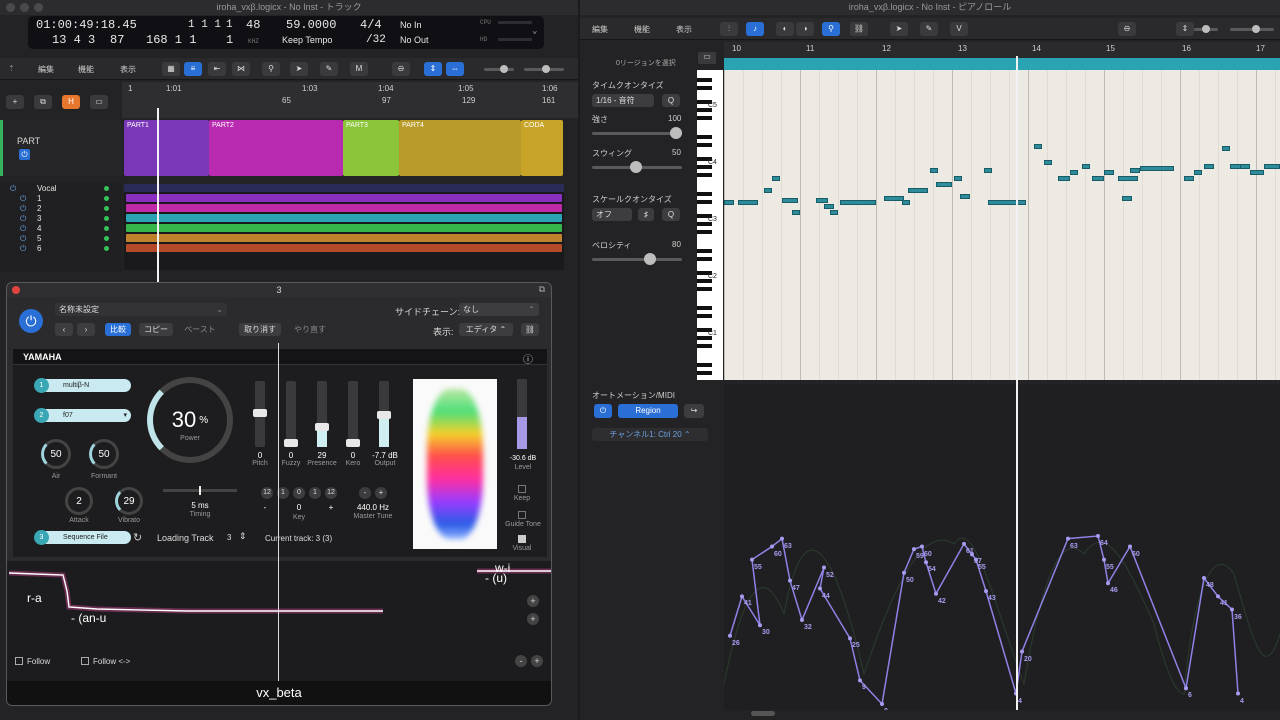 Image resolution: width=1280 pixels, height=720 pixels. What do you see at coordinates (315, 493) in the screenshot?
I see `key-up-1-button: 1` at bounding box center [315, 493].